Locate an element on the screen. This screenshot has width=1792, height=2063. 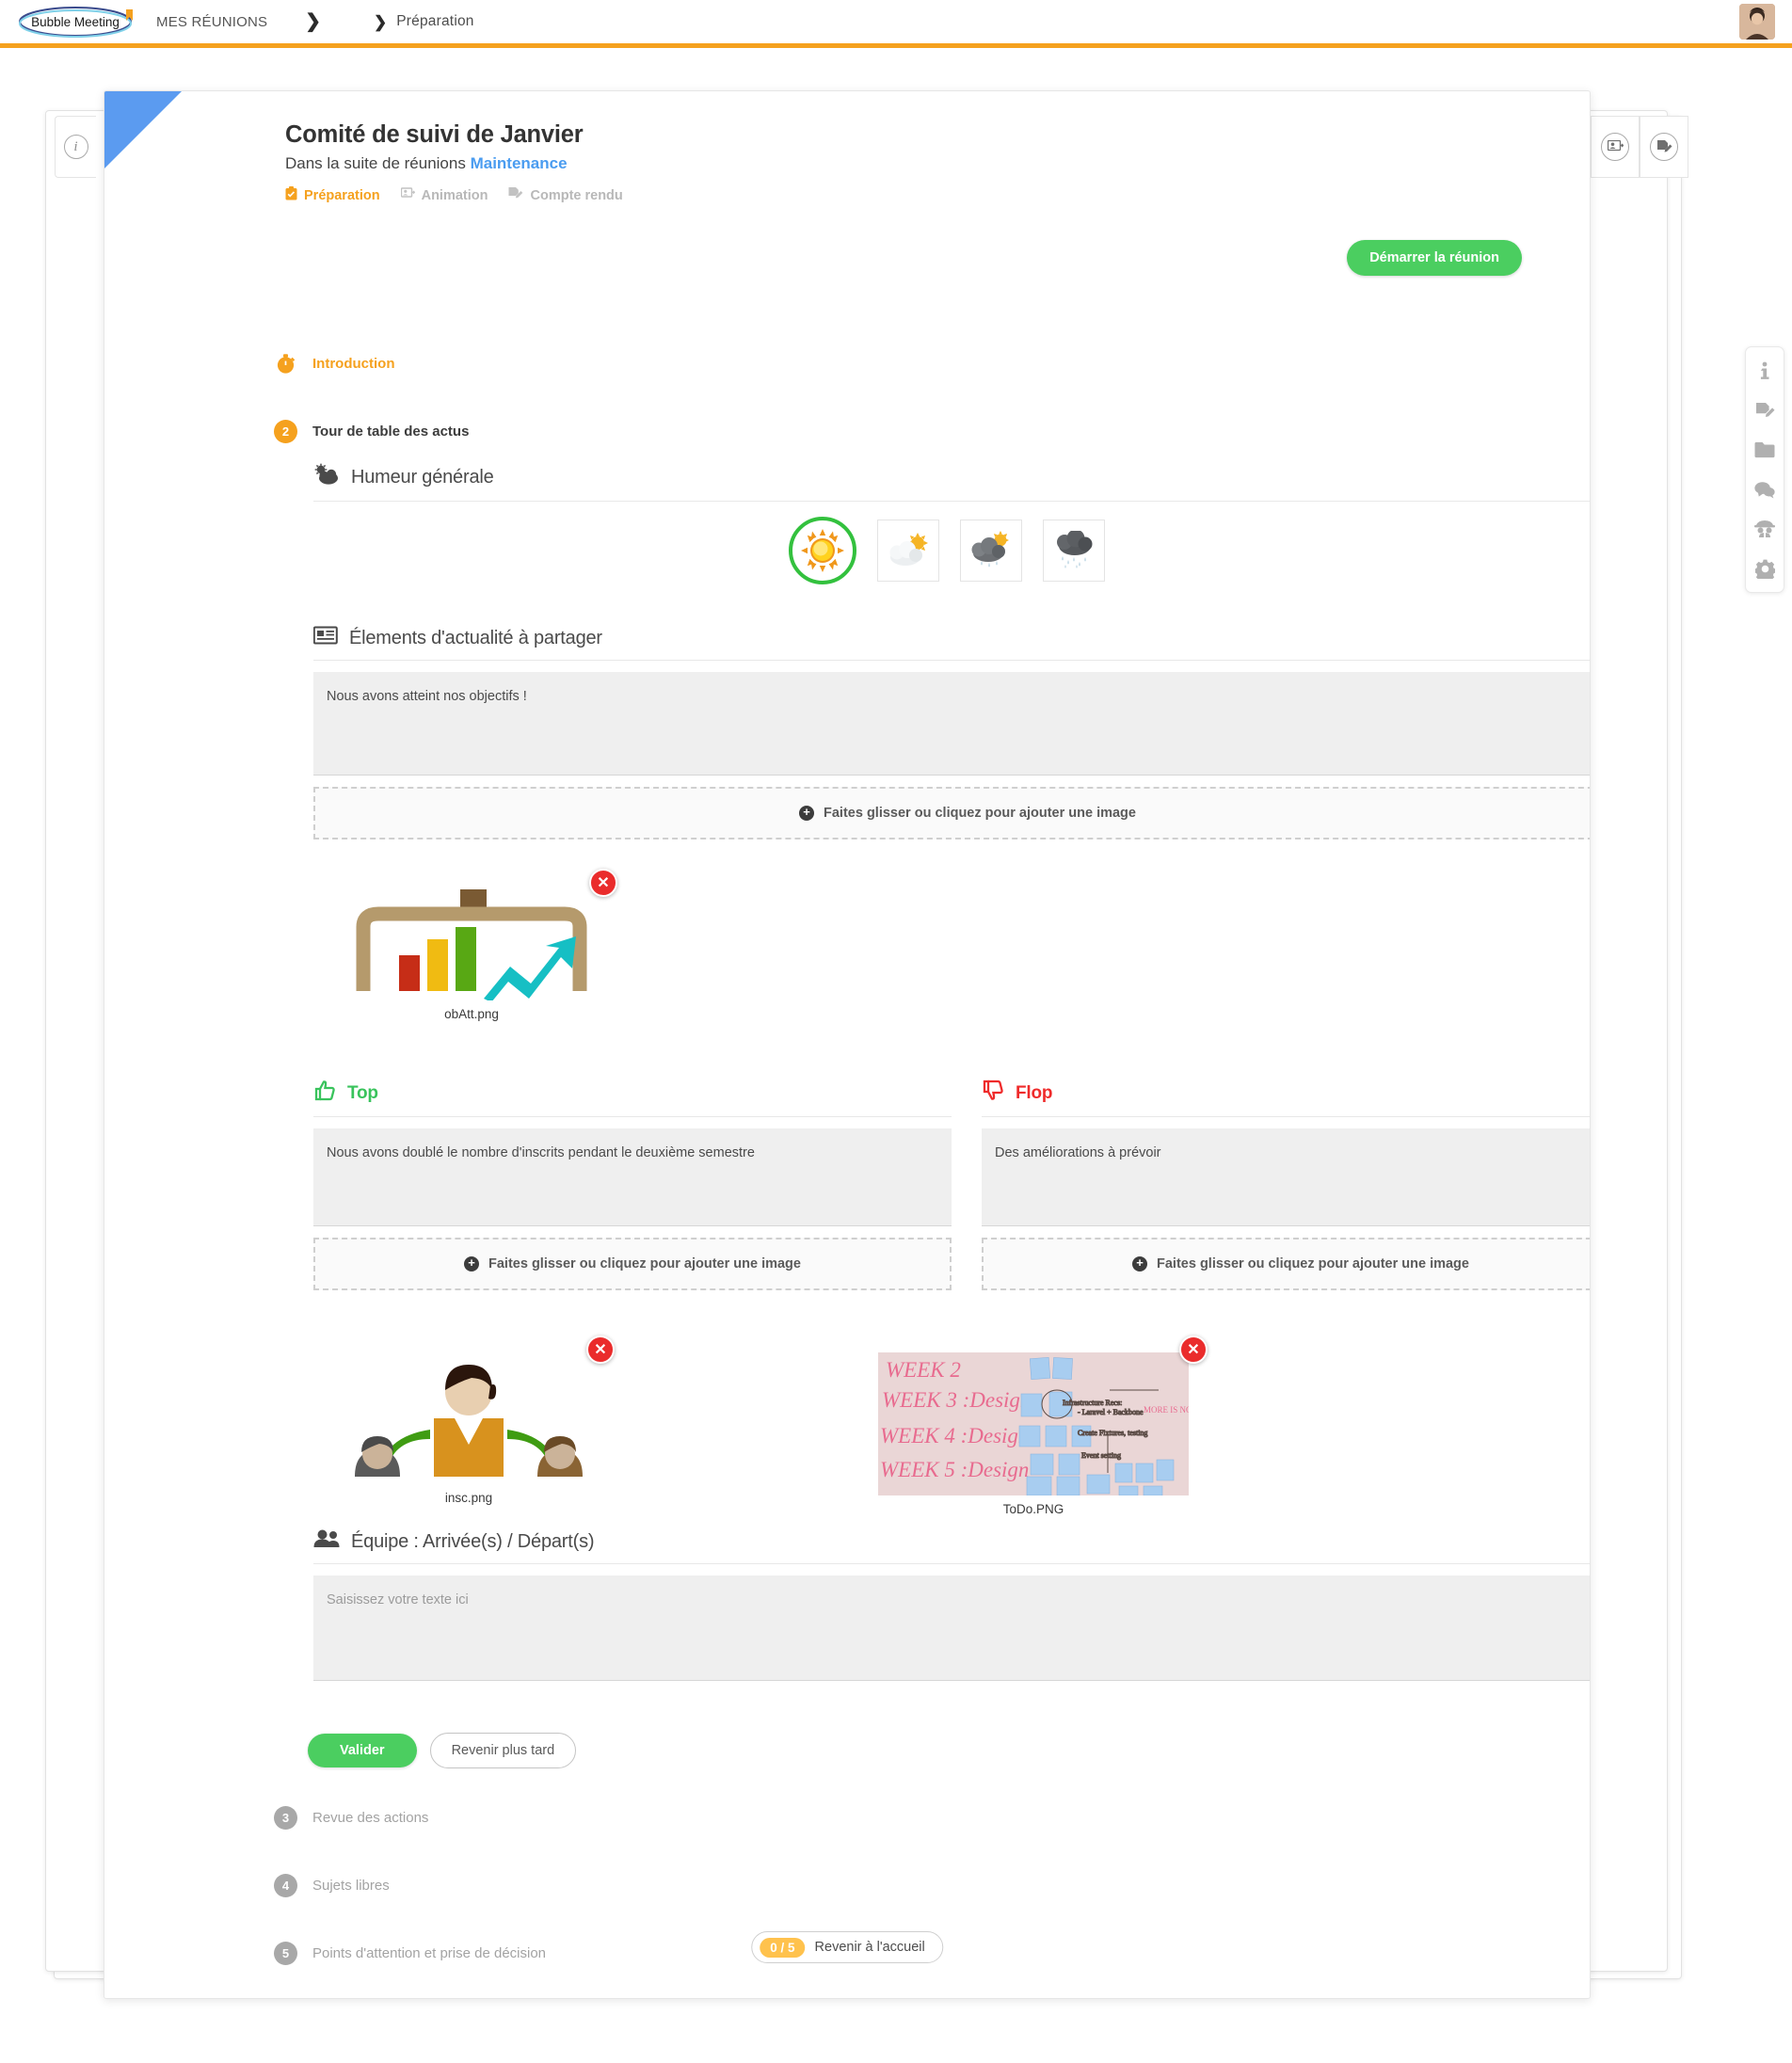
mood-section-label: Humeur générale is located at coordinates (422, 477).